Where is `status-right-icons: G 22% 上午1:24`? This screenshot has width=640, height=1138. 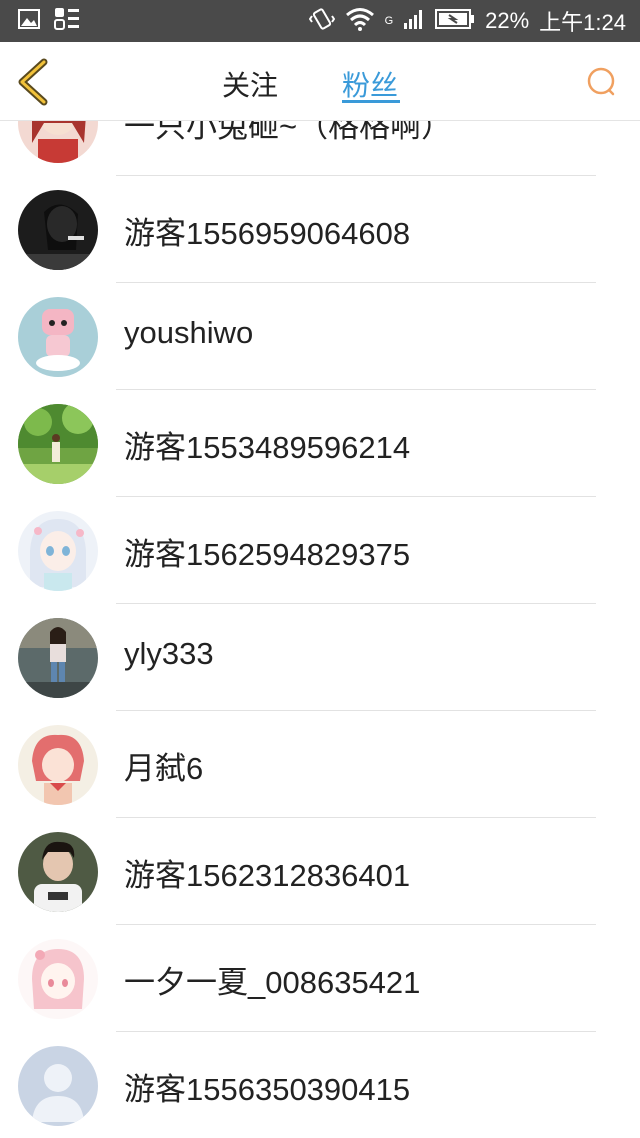 status-right-icons: G 22% 上午1:24 is located at coordinates (467, 21).